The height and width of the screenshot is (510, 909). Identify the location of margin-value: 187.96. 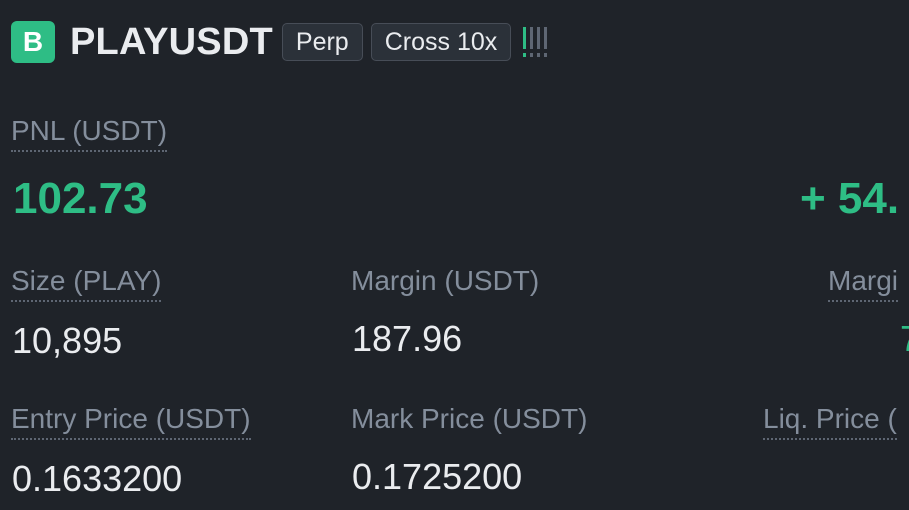
(407, 338).